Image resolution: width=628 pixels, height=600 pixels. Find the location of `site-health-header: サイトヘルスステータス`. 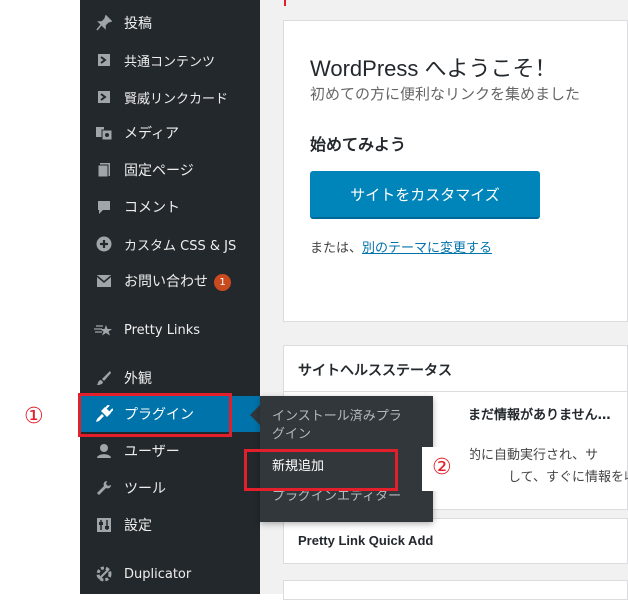

site-health-header: サイトヘルスステータス is located at coordinates (455, 369).